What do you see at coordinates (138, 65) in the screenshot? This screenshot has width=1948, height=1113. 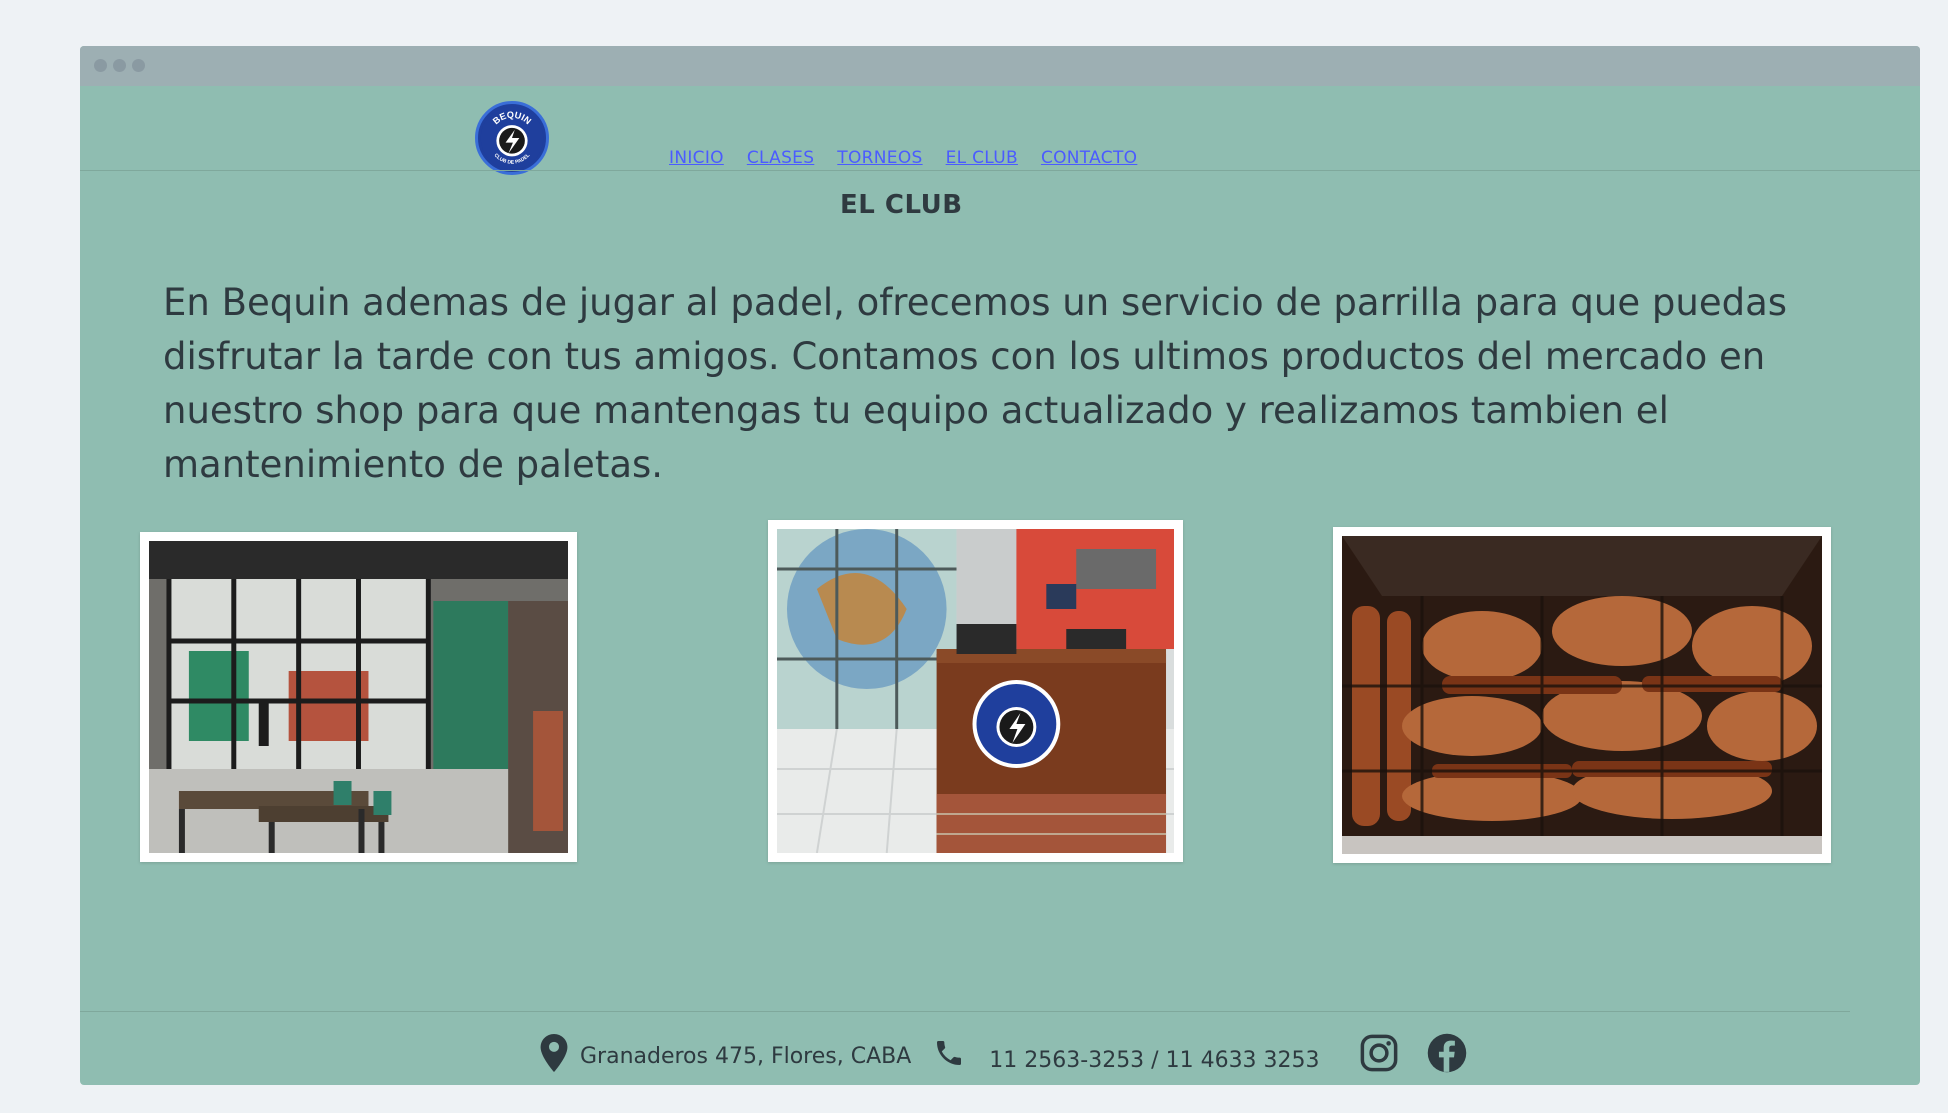 I see `window-dot-maximize` at bounding box center [138, 65].